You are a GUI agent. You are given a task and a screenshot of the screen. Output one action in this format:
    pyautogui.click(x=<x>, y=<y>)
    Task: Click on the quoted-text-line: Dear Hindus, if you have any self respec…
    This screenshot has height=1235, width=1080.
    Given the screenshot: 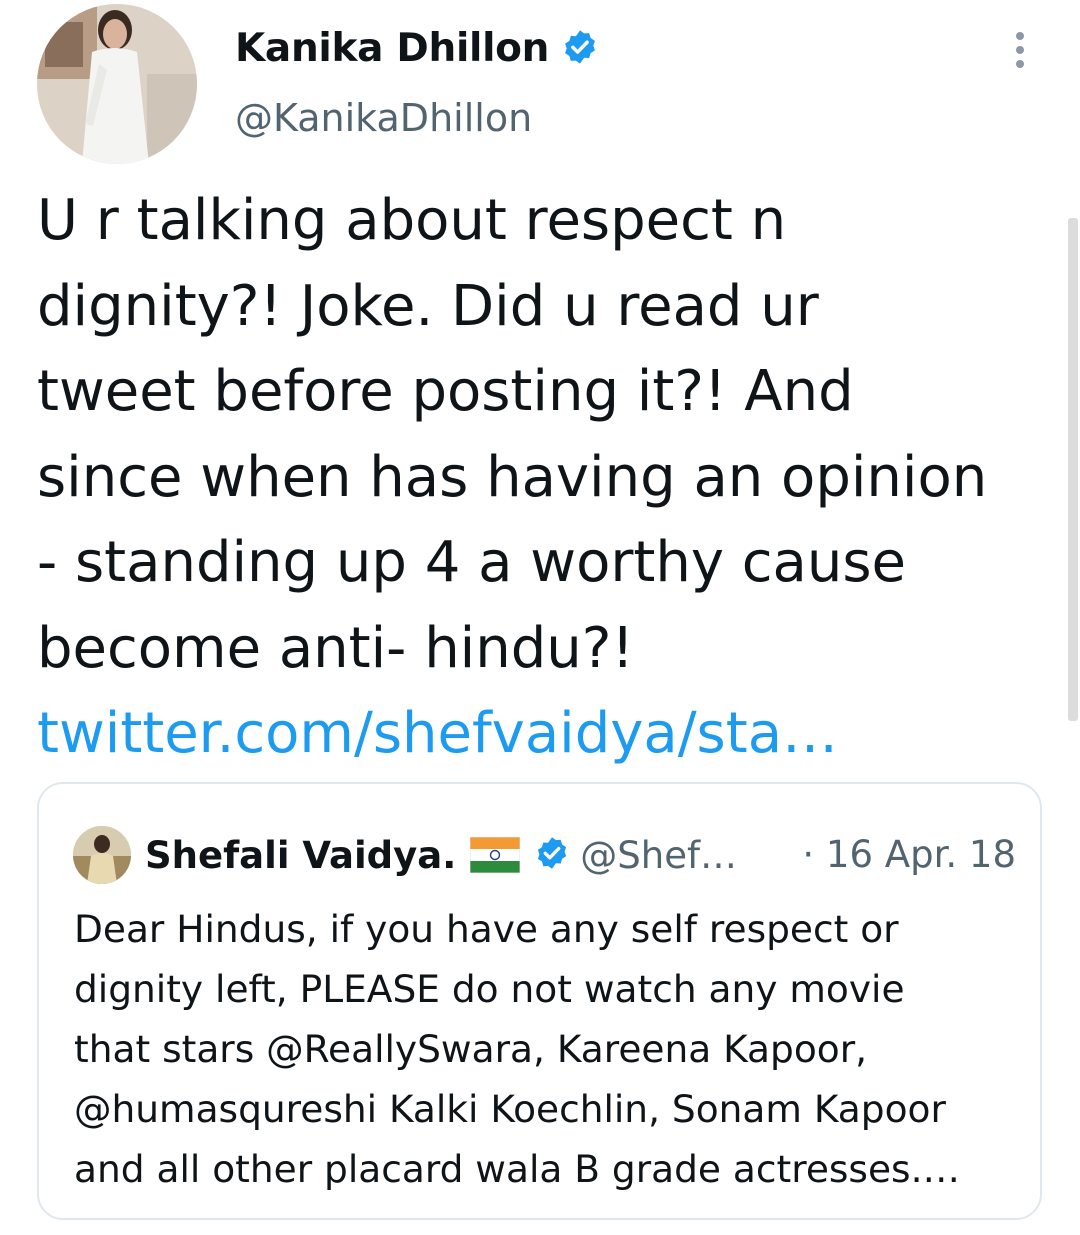 What is the action you would take?
    pyautogui.click(x=486, y=929)
    